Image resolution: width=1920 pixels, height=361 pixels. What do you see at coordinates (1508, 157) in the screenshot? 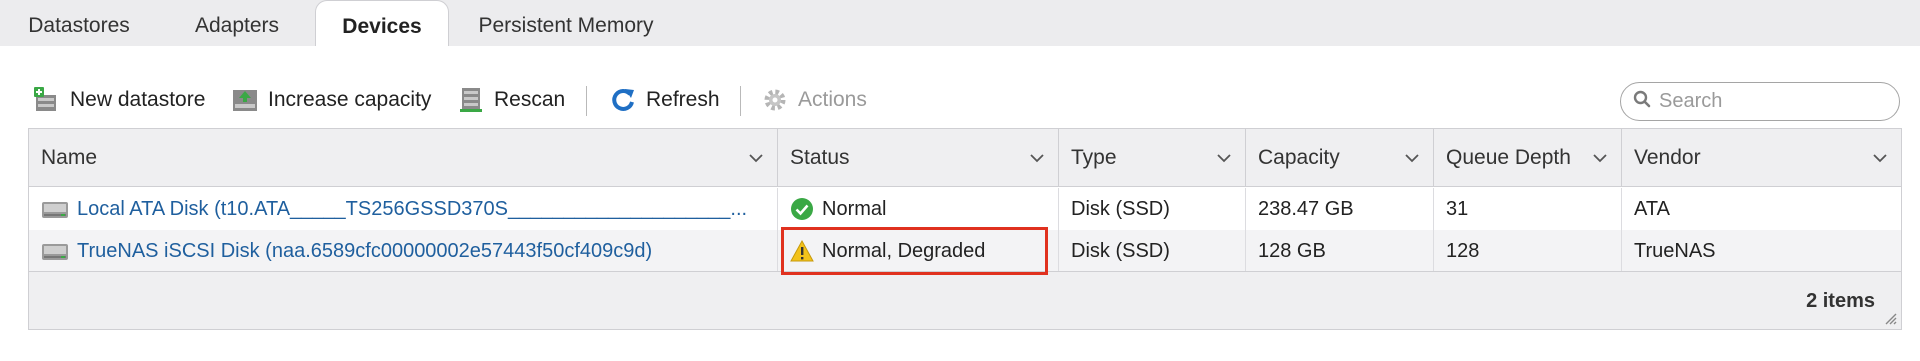
I see `column-header-label: Queue Depth` at bounding box center [1508, 157].